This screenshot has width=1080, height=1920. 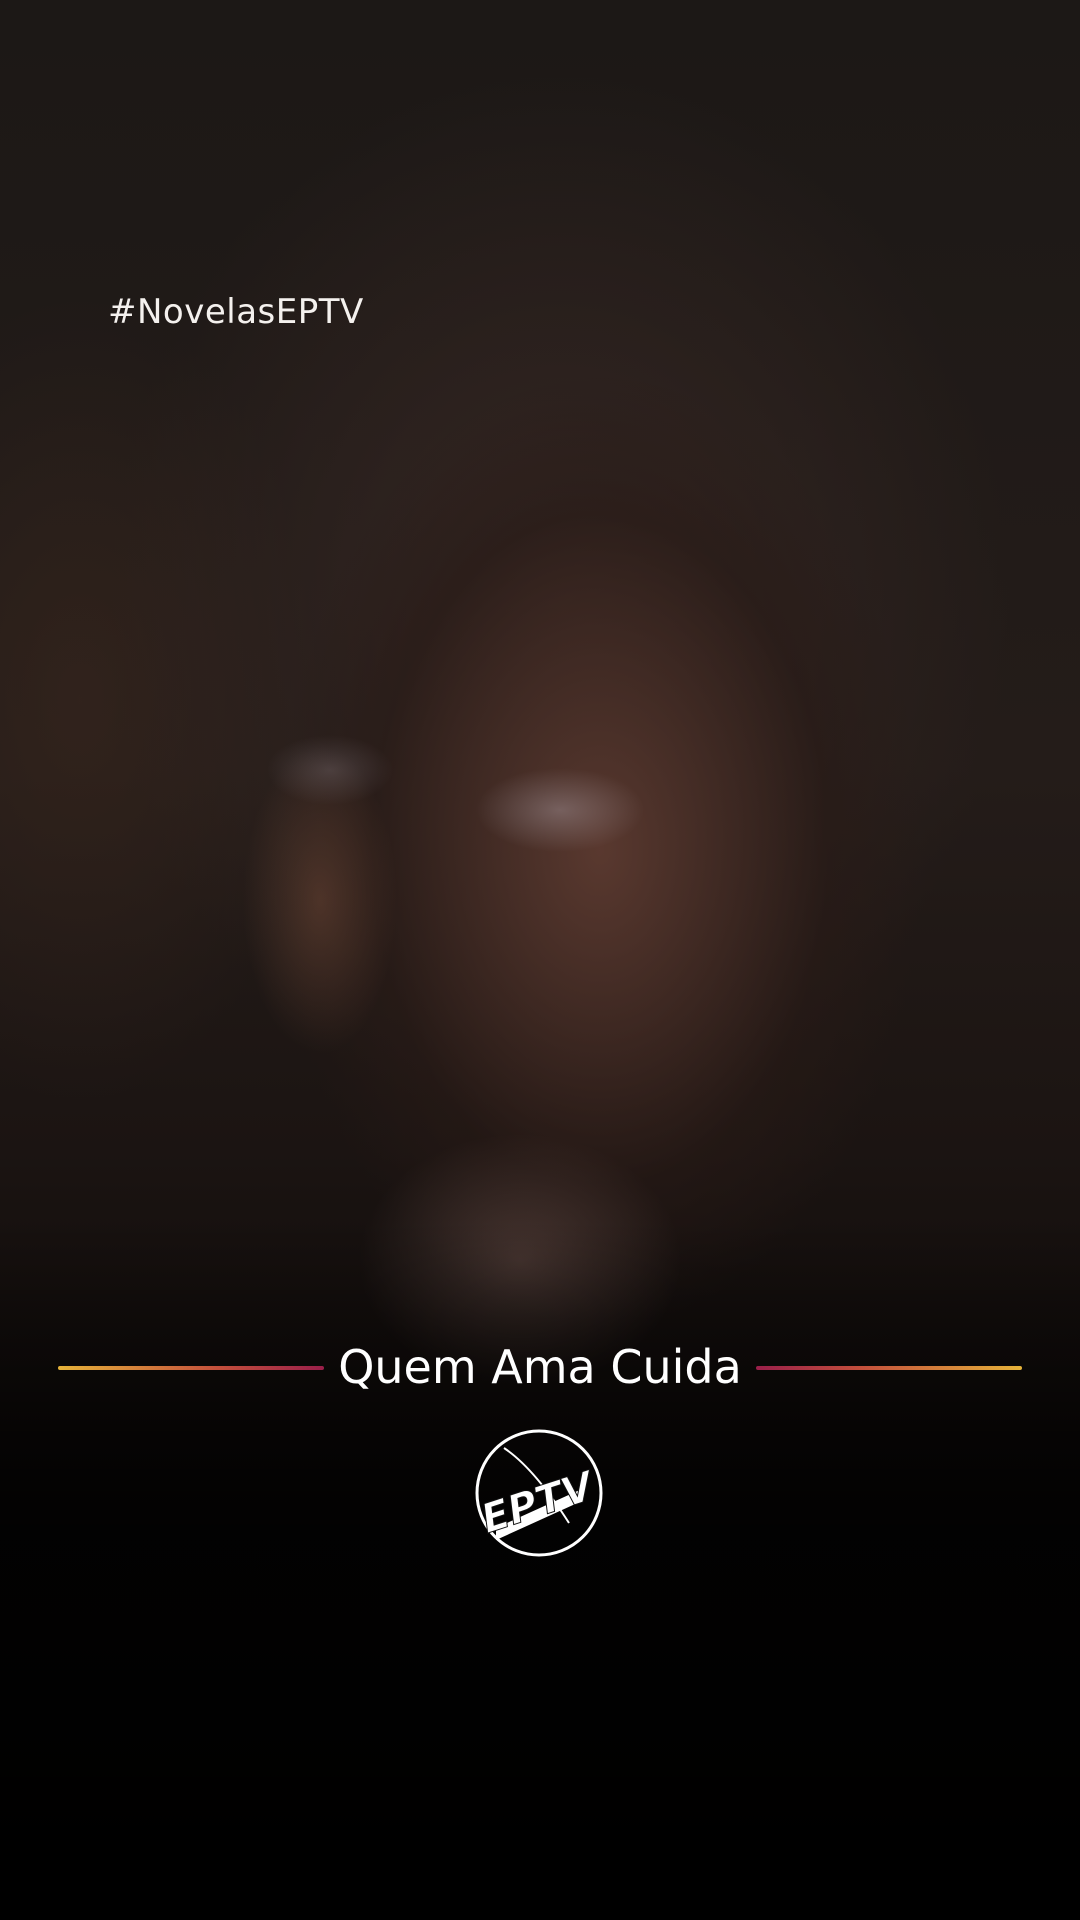 I want to click on eptv-logo-icon: EPTV, so click(x=539, y=1493).